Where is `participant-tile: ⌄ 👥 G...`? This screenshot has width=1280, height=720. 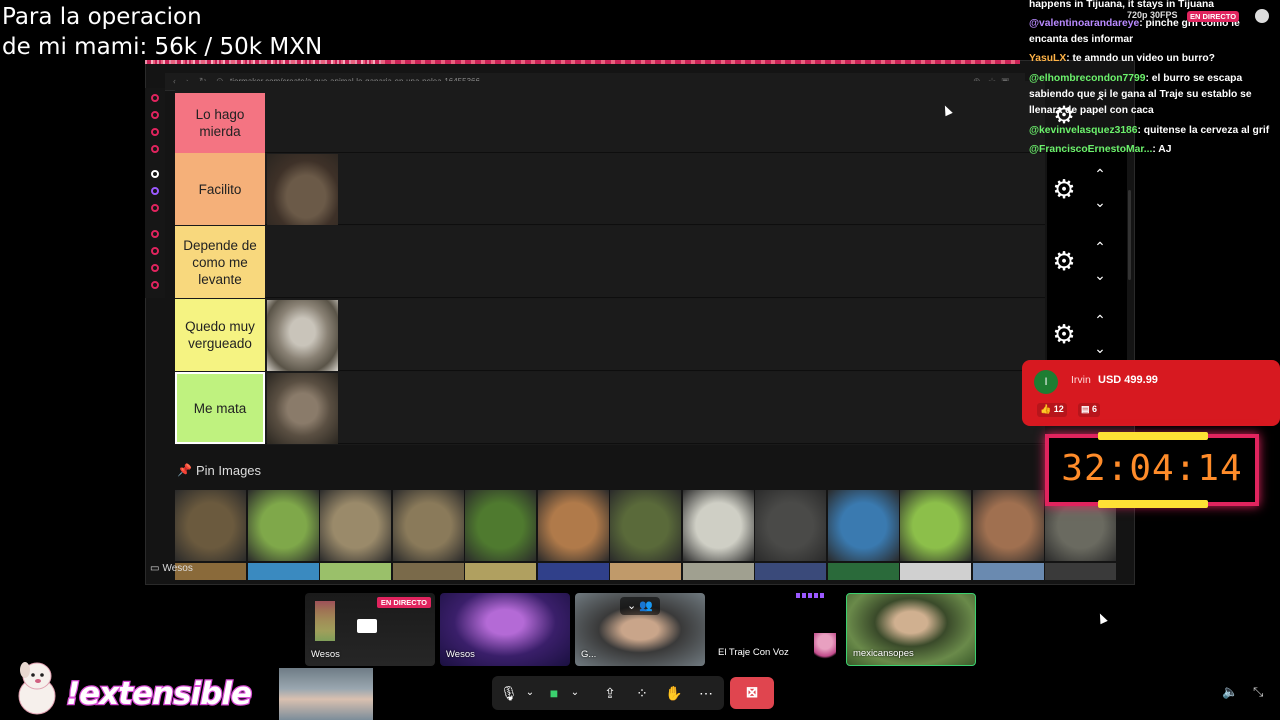
participant-tile: ⌄ 👥 G... is located at coordinates (640, 629).